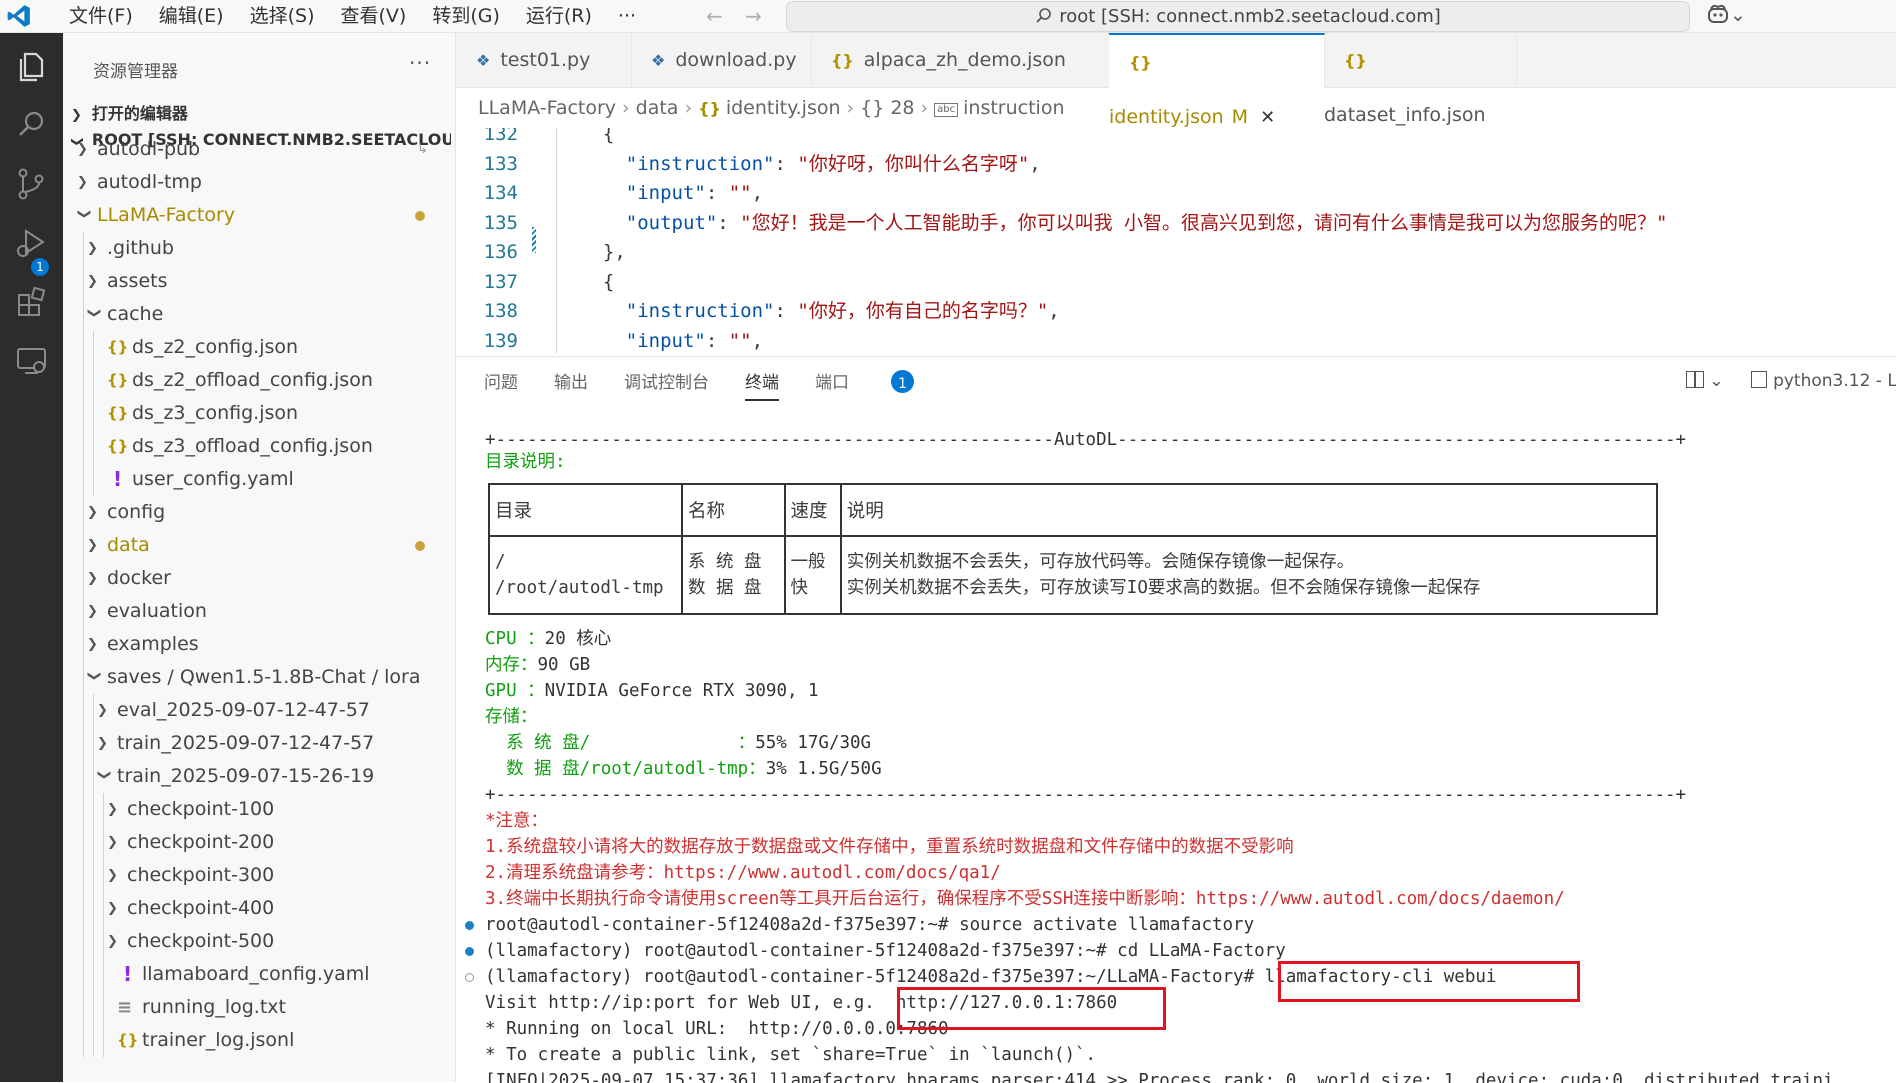 The height and width of the screenshot is (1083, 1896). What do you see at coordinates (259, 908) in the screenshot?
I see `tree-folder: ❯ checkpoint-400` at bounding box center [259, 908].